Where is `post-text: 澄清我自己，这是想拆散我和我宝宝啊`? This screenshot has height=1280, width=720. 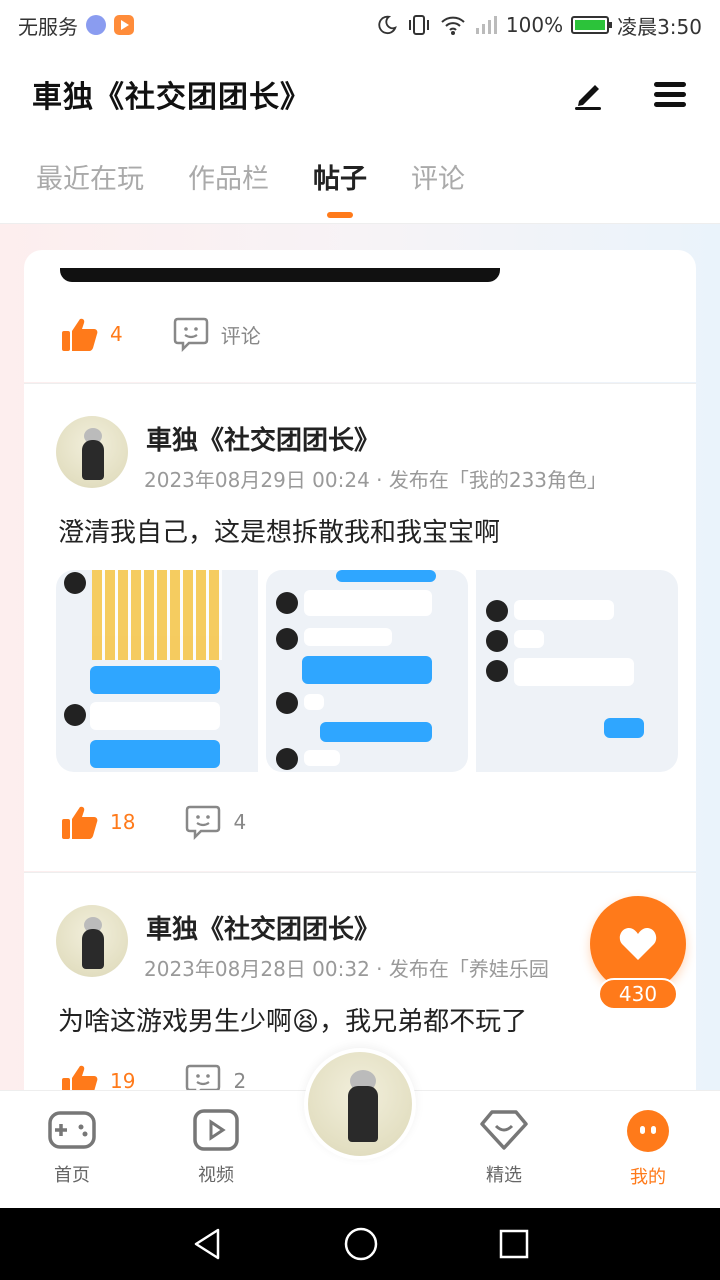 post-text: 澄清我自己，这是想拆散我和我宝宝啊 is located at coordinates (279, 530).